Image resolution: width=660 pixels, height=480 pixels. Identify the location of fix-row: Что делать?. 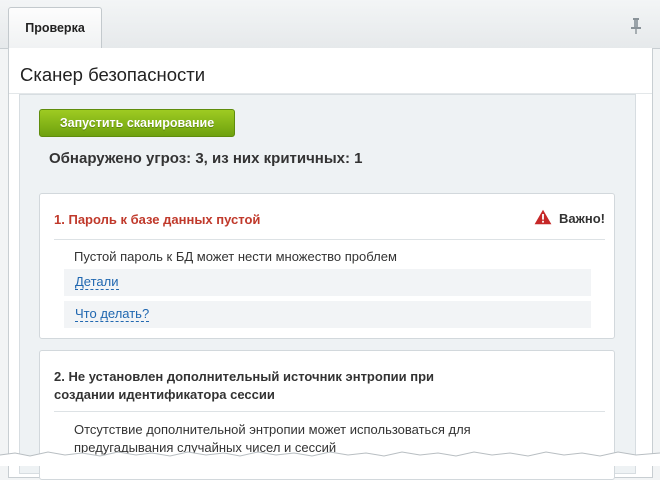
(327, 314).